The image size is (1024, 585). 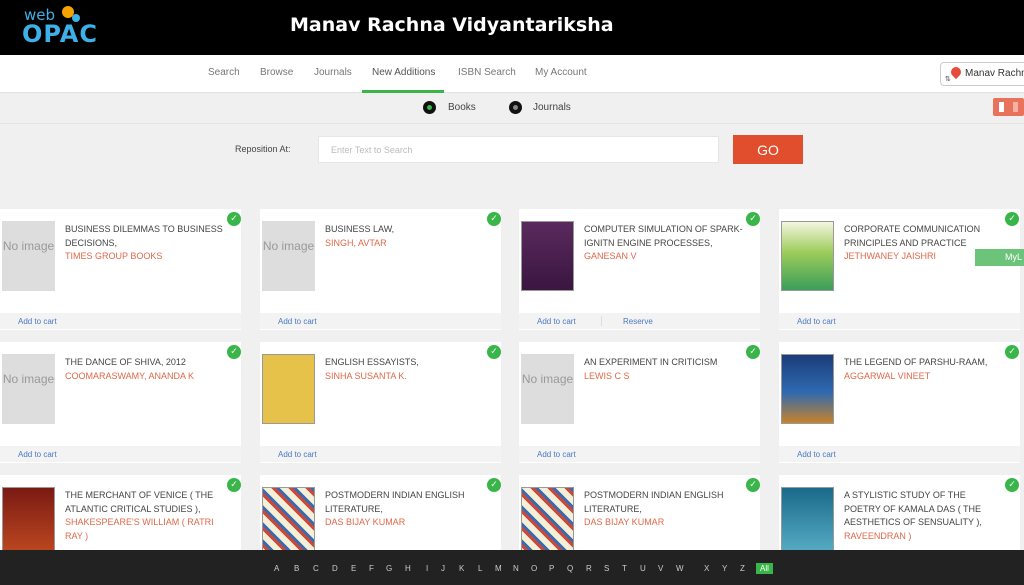 I want to click on books-radio, so click(x=429, y=107).